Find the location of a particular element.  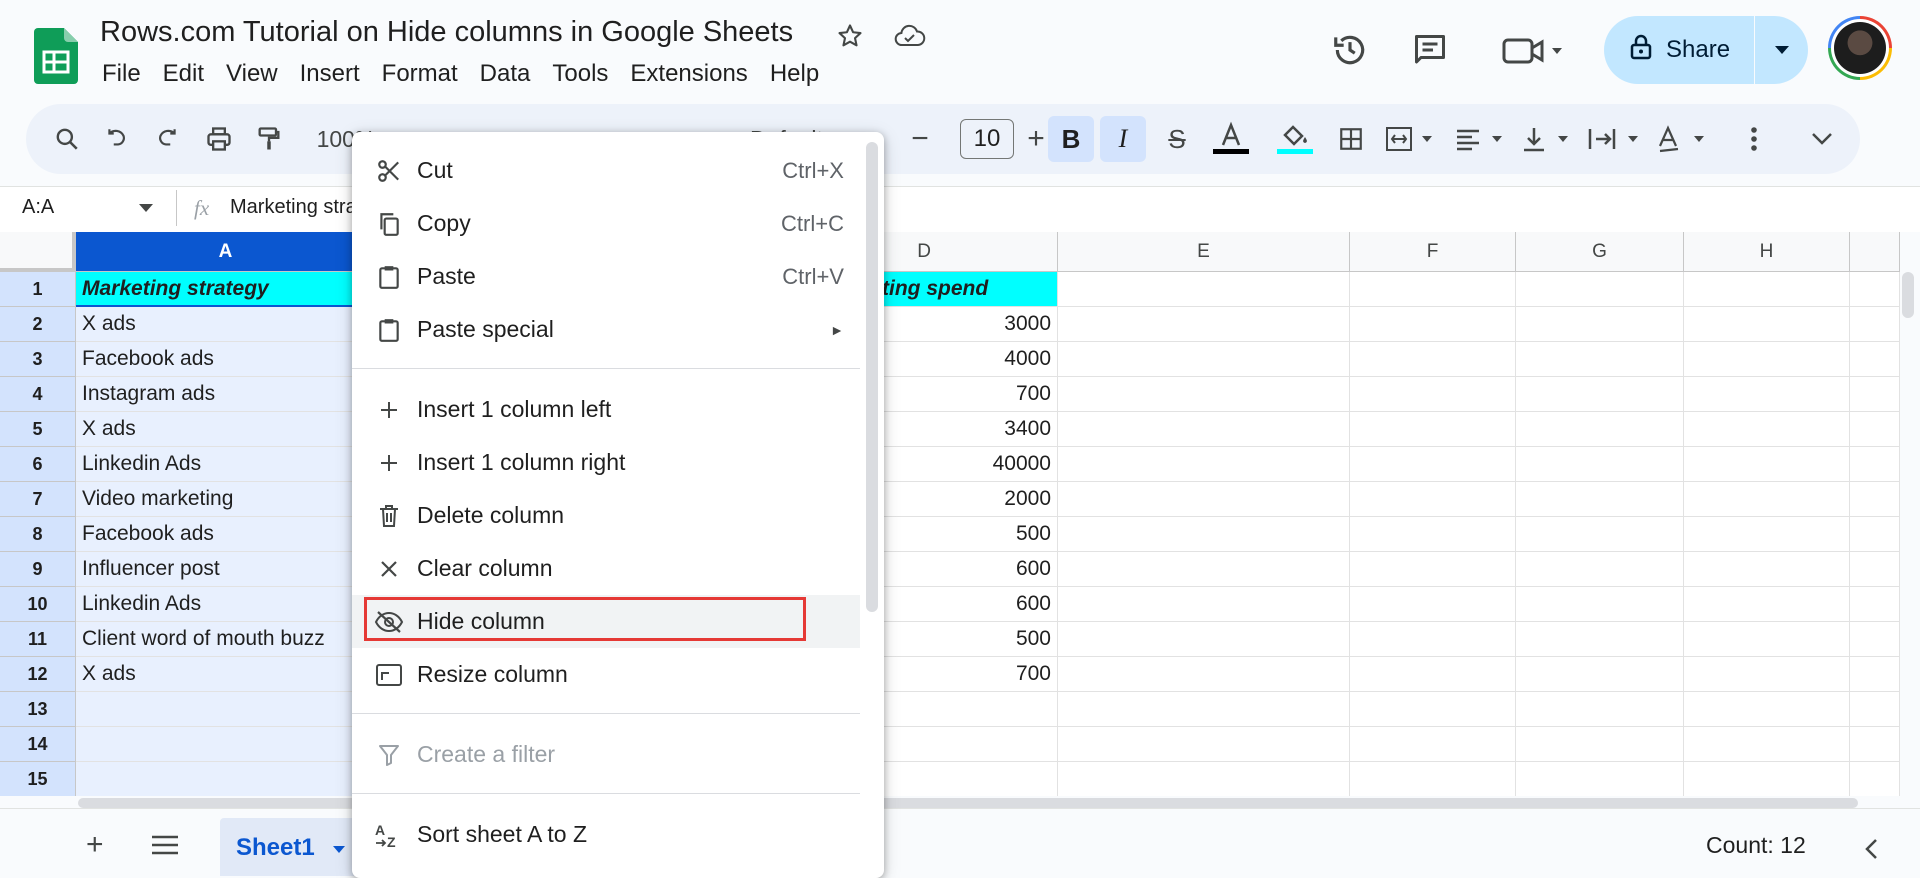

row-header: 11 is located at coordinates (38, 639).